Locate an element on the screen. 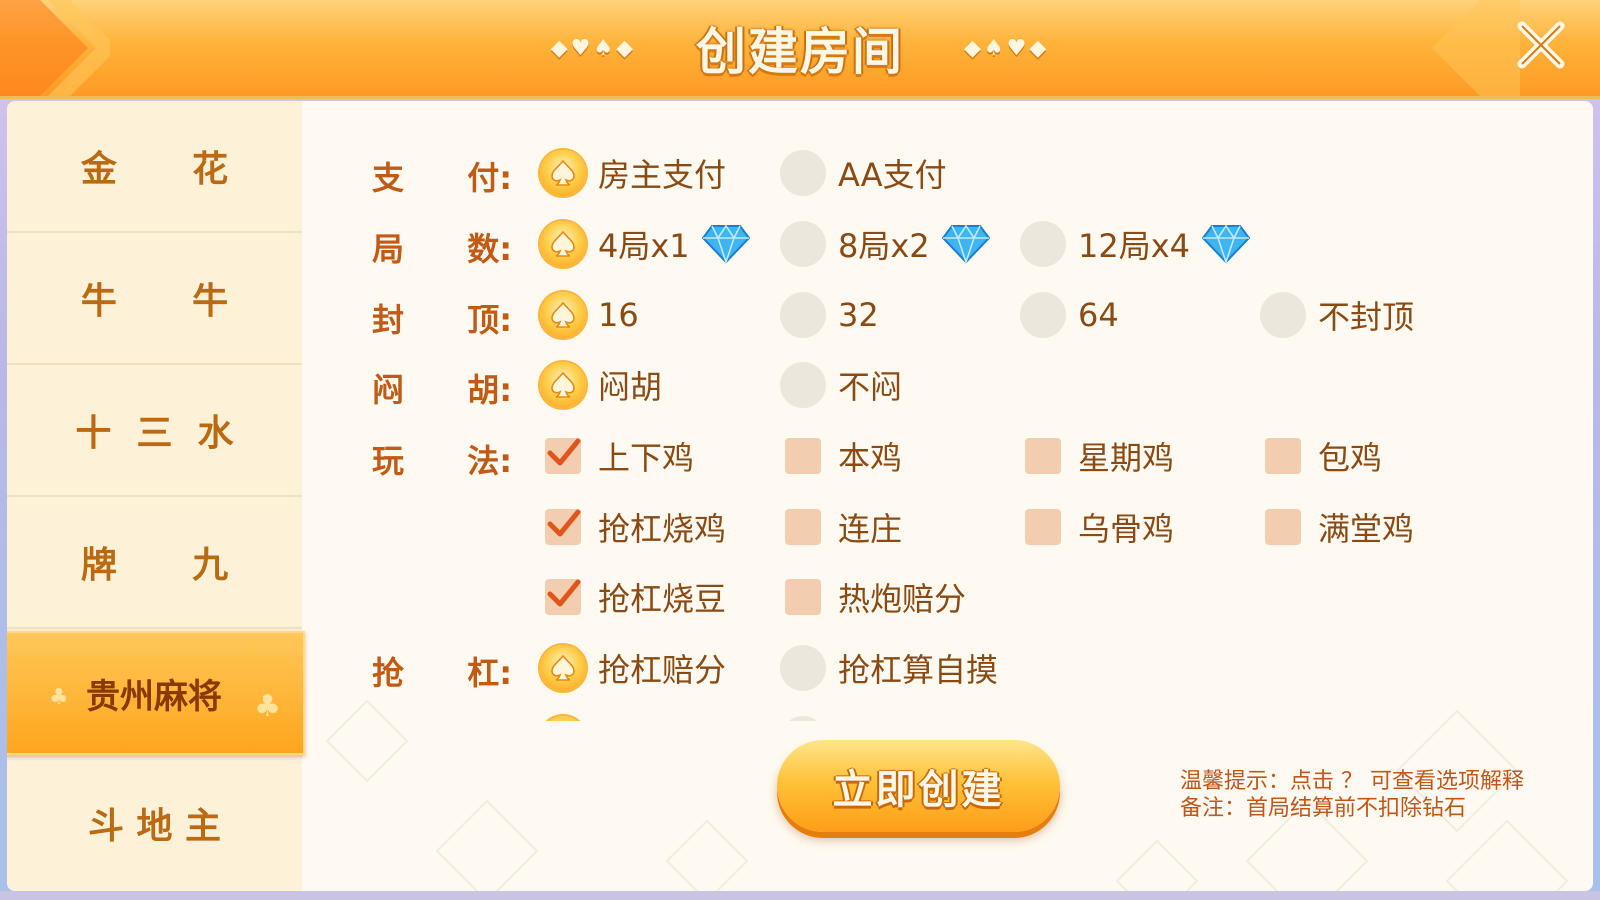  tab-niuniu: 牛 牛 is located at coordinates (154, 299).